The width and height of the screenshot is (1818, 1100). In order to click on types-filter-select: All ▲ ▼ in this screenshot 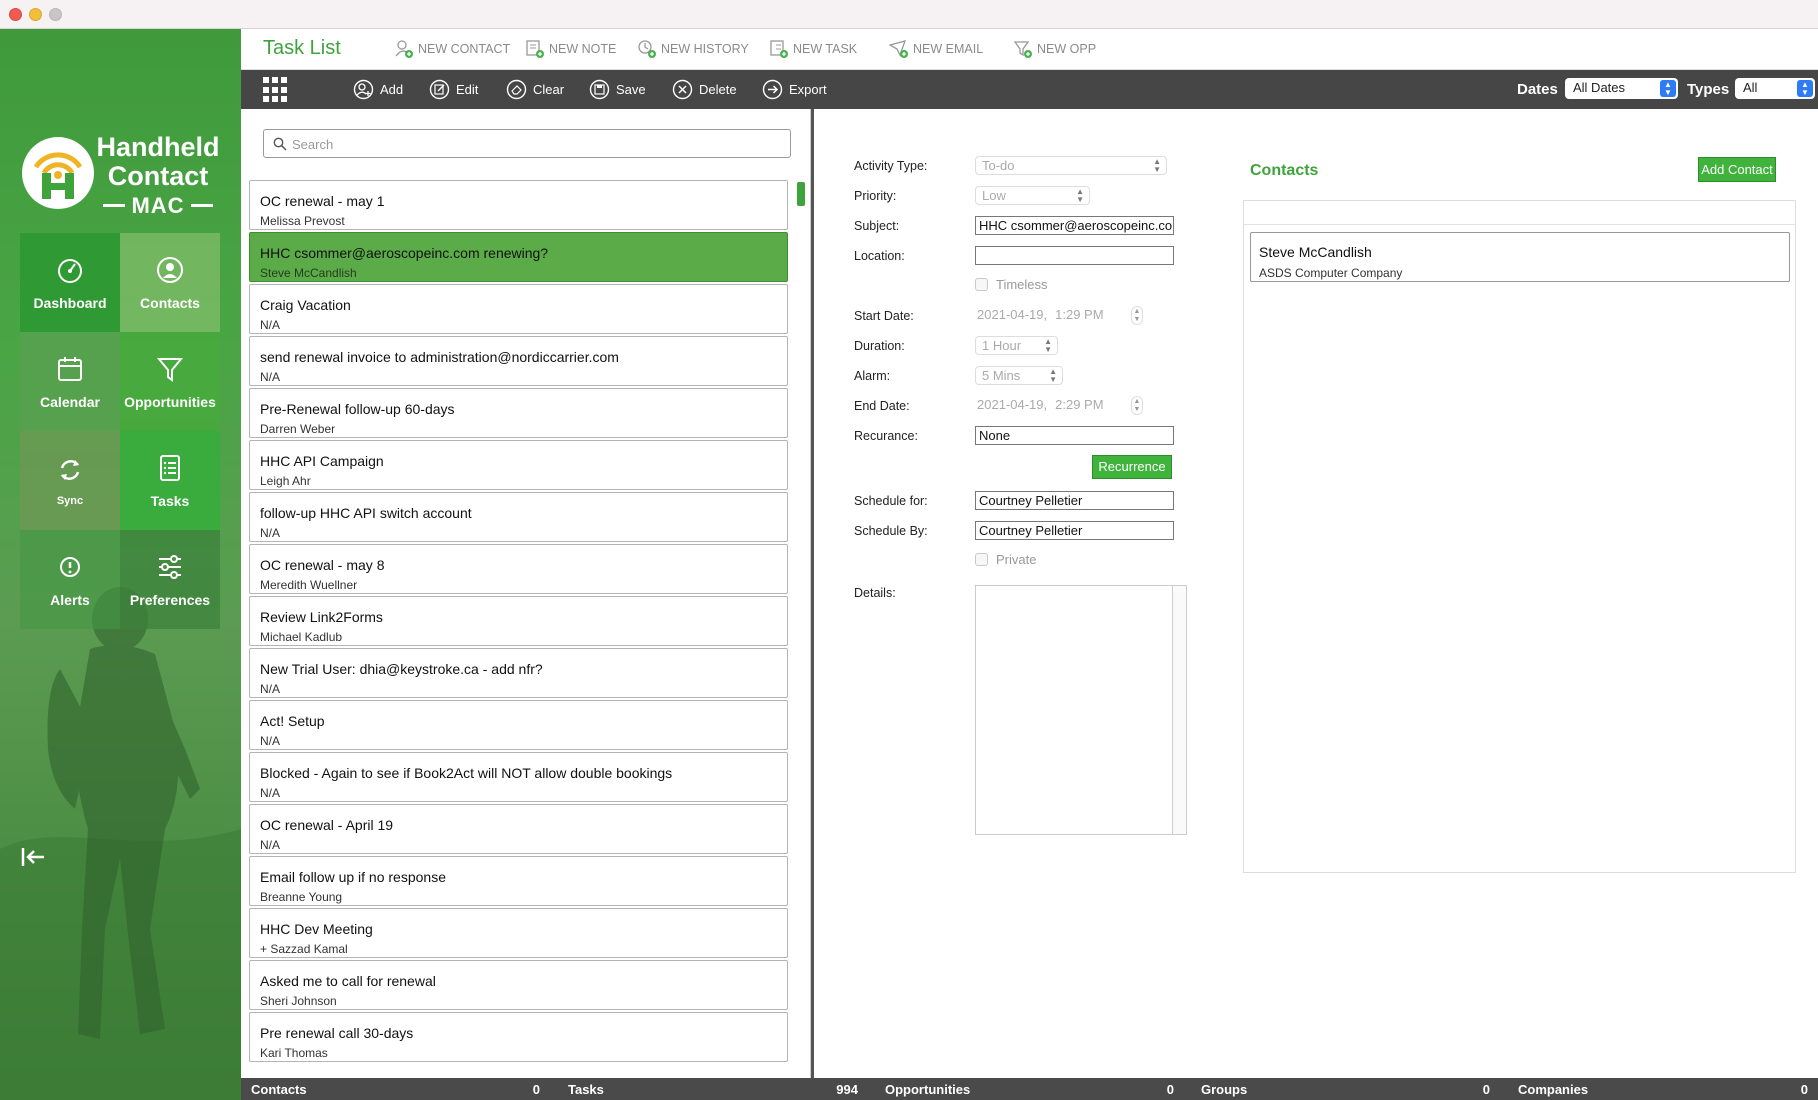, I will do `click(1775, 88)`.